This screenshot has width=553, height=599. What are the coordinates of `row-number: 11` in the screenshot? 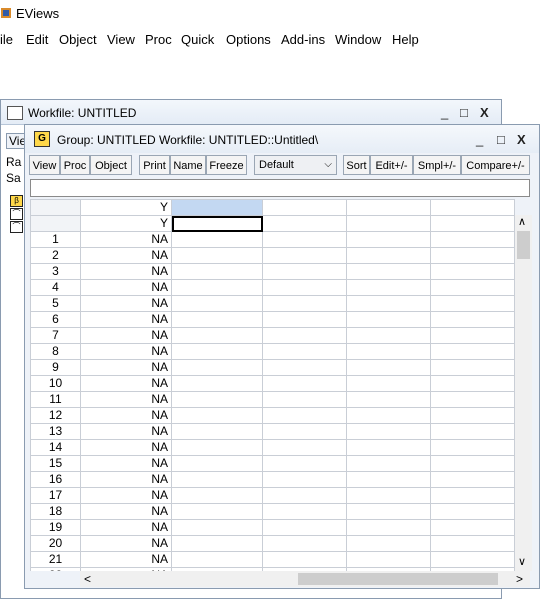 It's located at (55, 399).